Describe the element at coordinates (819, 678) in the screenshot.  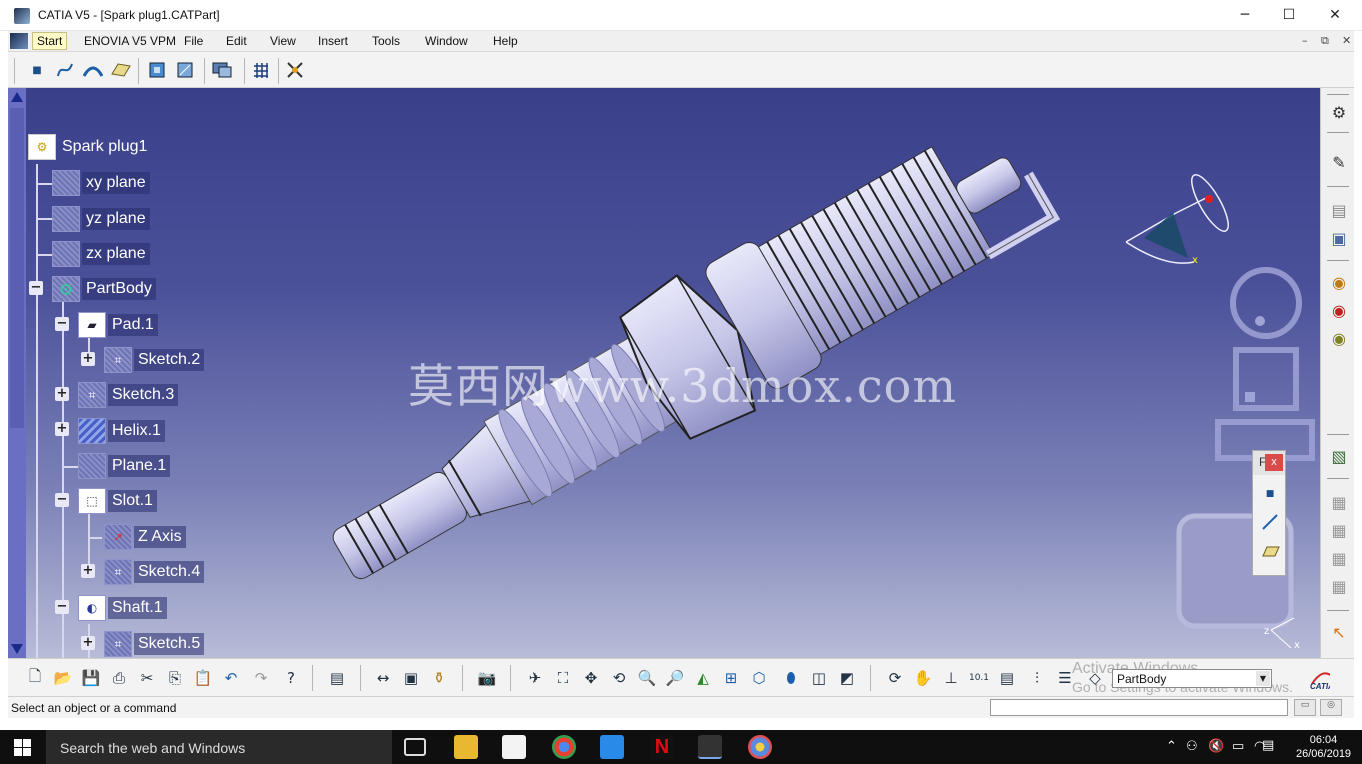
I see `hide-show-icon: ◫` at that location.